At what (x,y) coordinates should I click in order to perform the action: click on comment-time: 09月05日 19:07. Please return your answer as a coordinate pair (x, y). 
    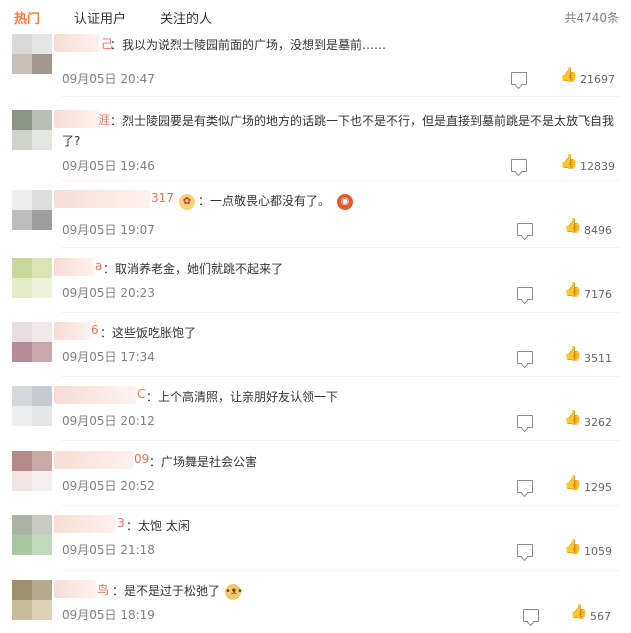
    Looking at the image, I should click on (108, 230).